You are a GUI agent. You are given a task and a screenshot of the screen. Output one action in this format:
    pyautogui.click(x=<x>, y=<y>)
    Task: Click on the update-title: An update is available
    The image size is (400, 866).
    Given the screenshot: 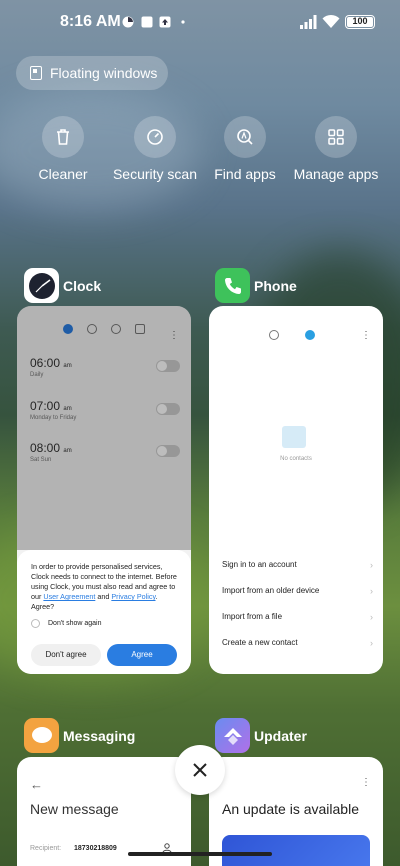 What is the action you would take?
    pyautogui.click(x=290, y=809)
    